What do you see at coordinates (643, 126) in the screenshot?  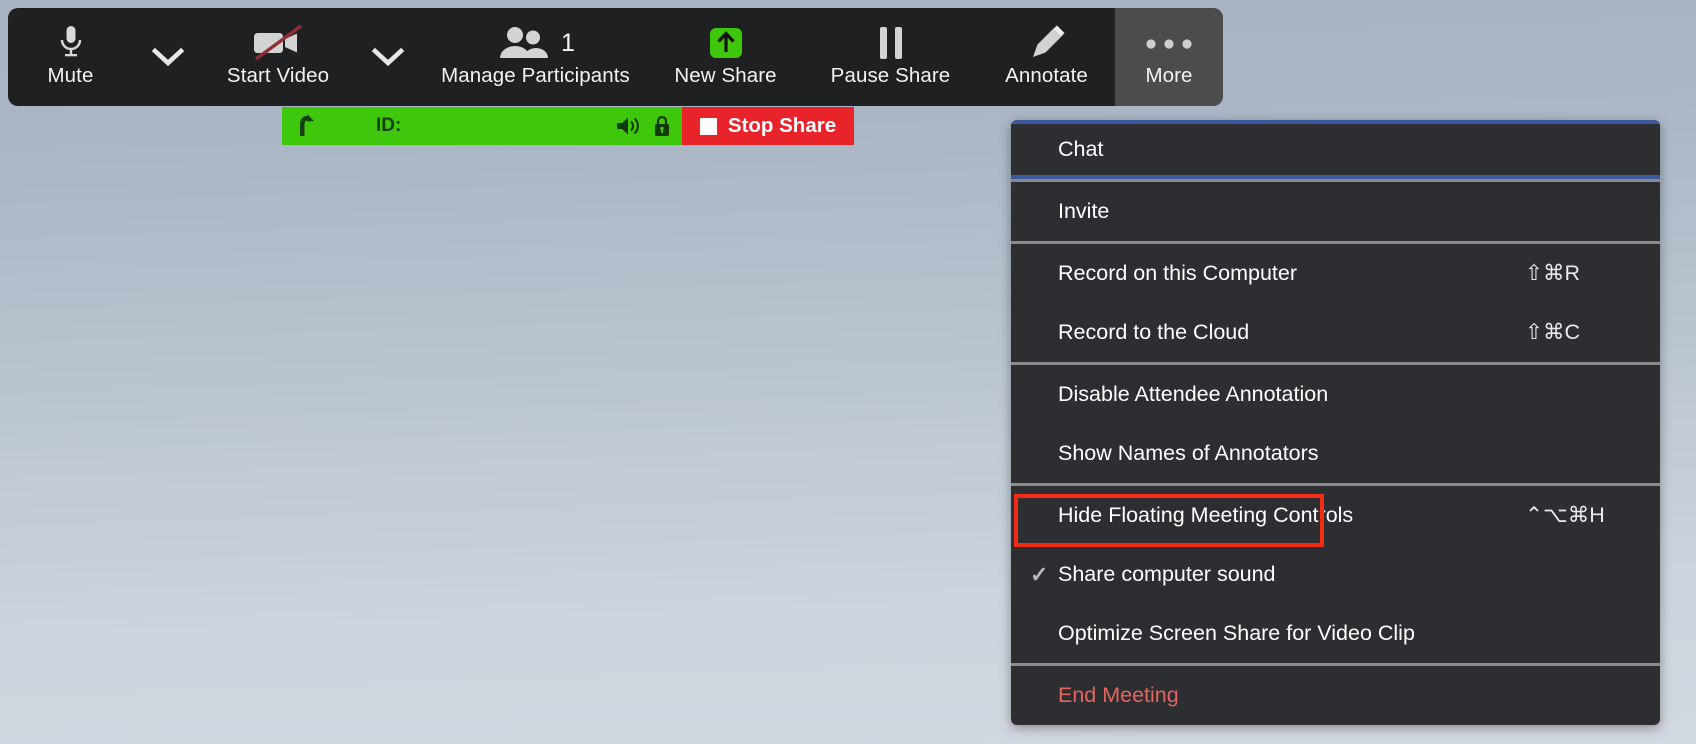 I see `share-bar-icons` at bounding box center [643, 126].